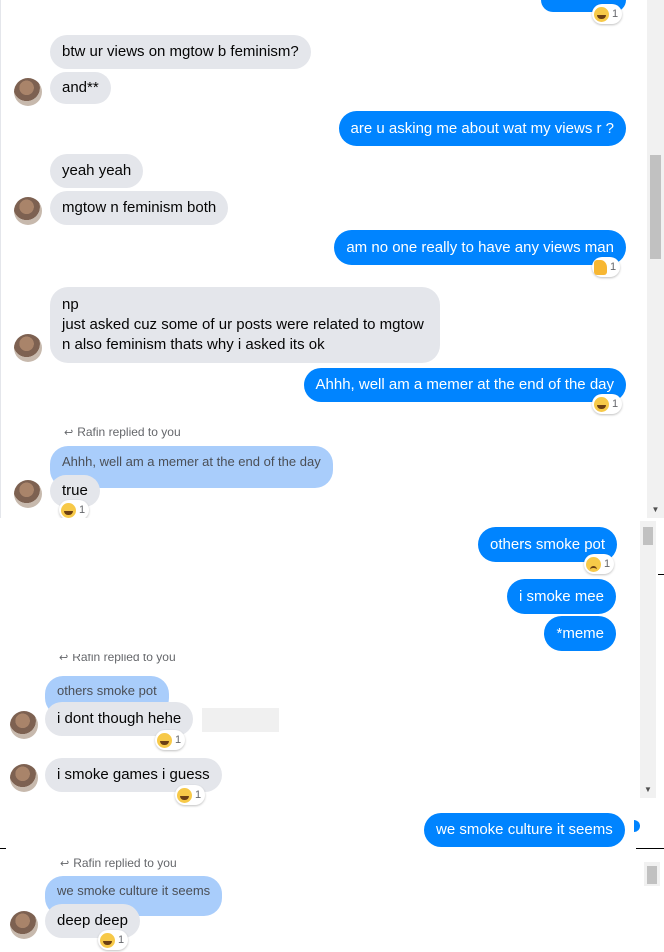 This screenshot has width=664, height=952. I want to click on sad-emoji-icon, so click(593, 564).